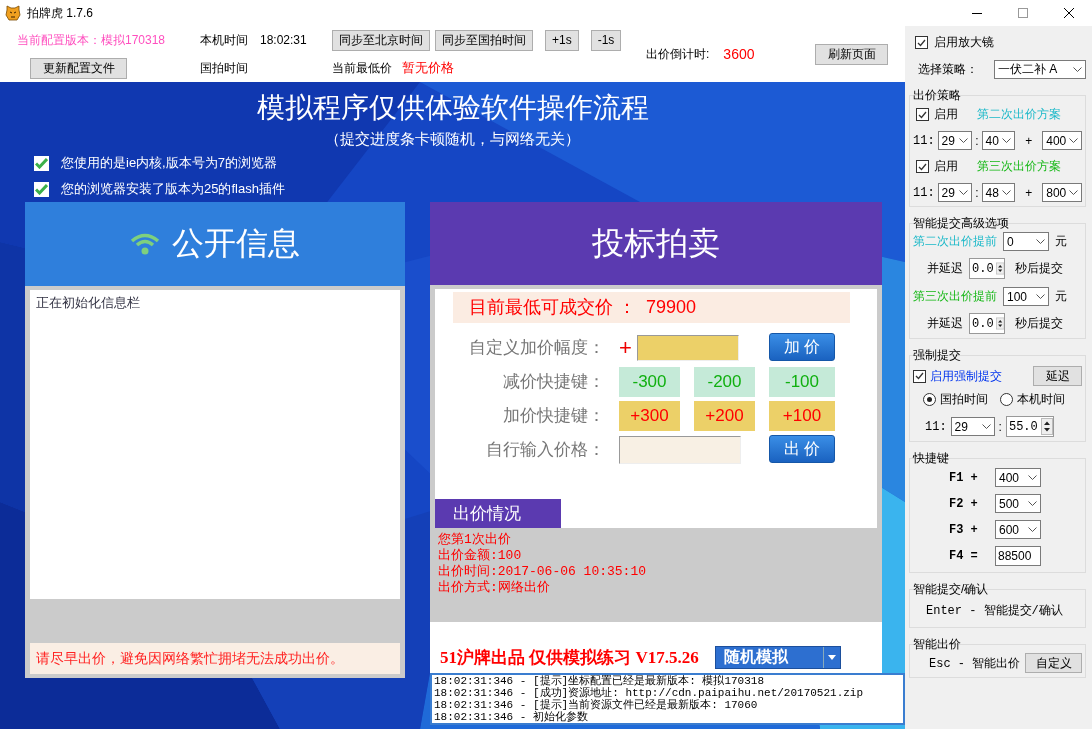  What do you see at coordinates (512, 717) in the screenshot?
I see `log-line: 18:02:31:346 - 初始化参数` at bounding box center [512, 717].